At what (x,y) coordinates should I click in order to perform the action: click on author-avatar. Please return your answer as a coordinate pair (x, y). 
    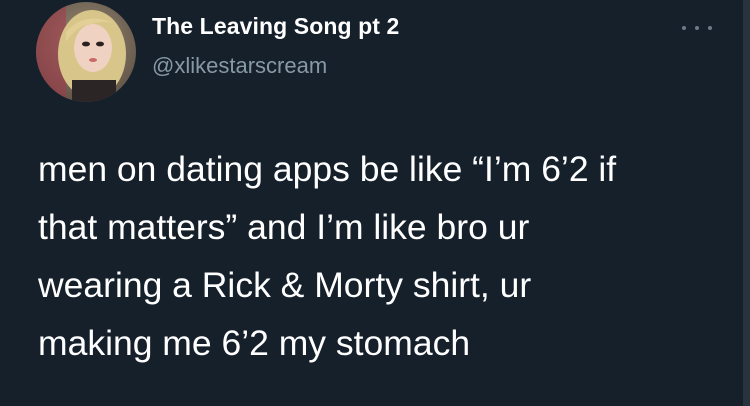
    Looking at the image, I should click on (86, 52).